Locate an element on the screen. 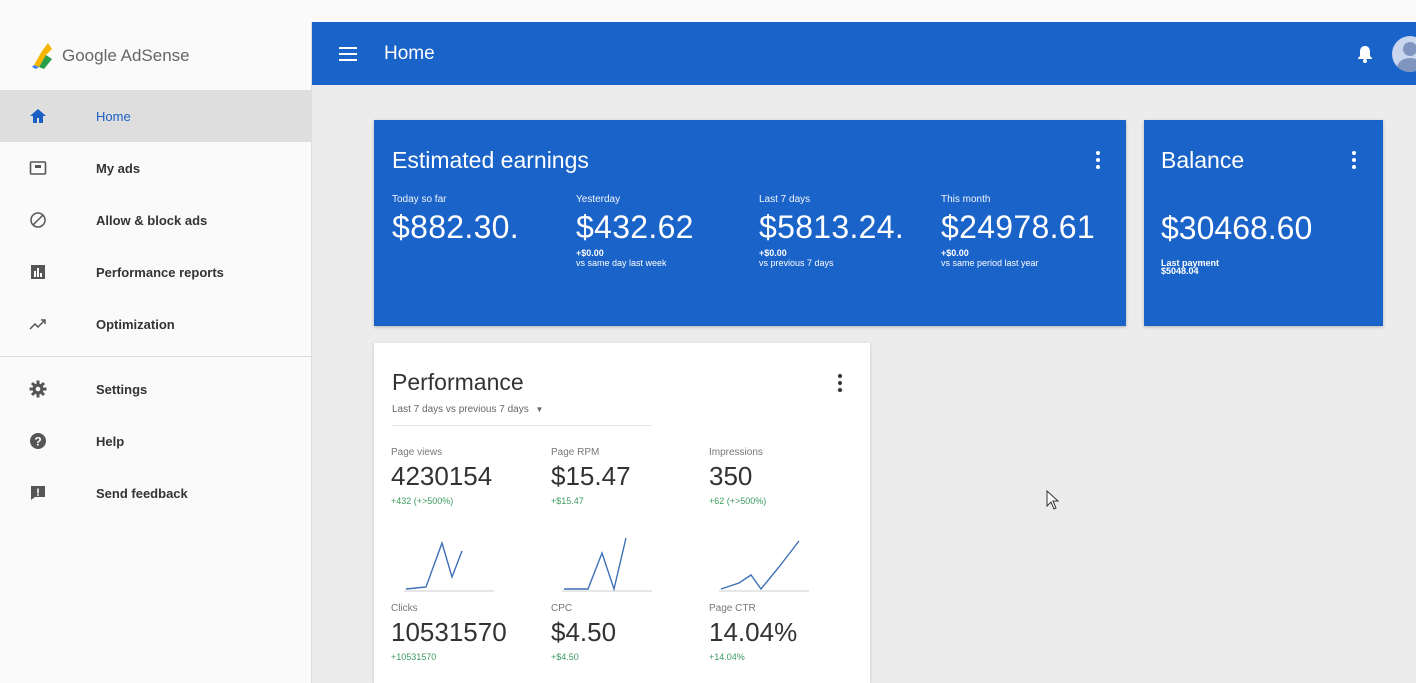  metric-value: 10531570 is located at coordinates (449, 632).